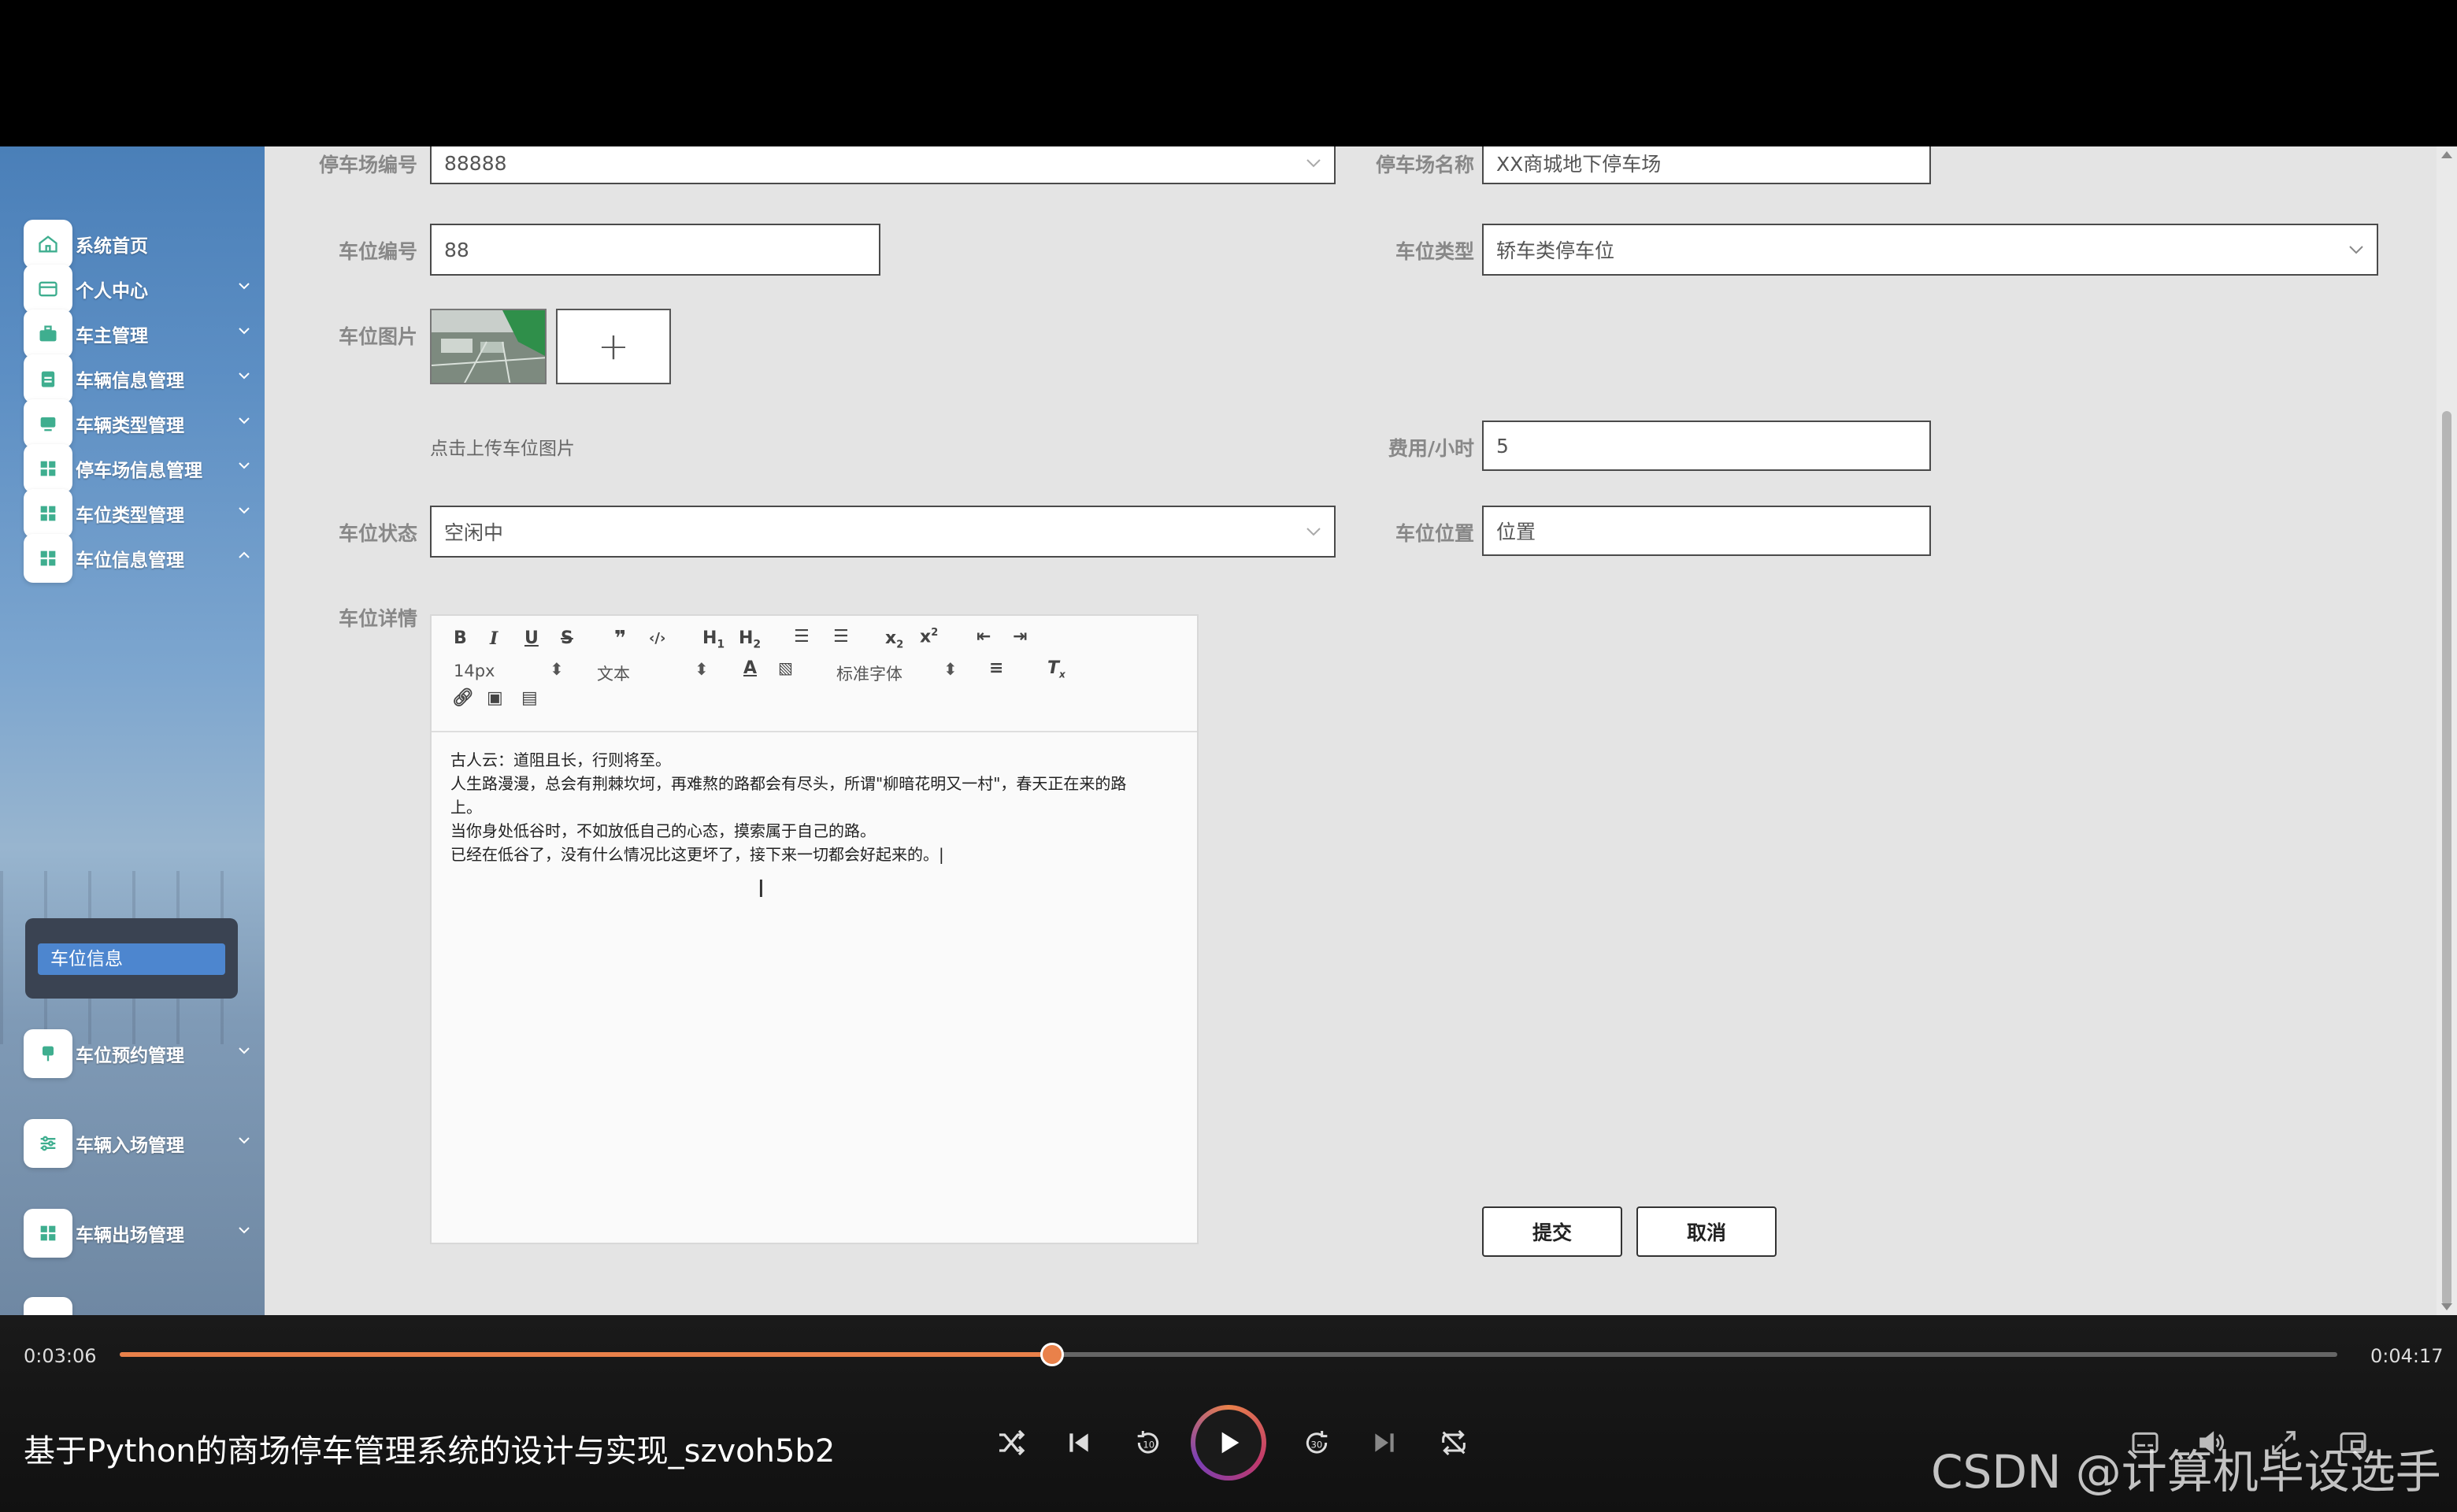 This screenshot has width=2457, height=1512. I want to click on submenu: 车位信息, so click(131, 958).